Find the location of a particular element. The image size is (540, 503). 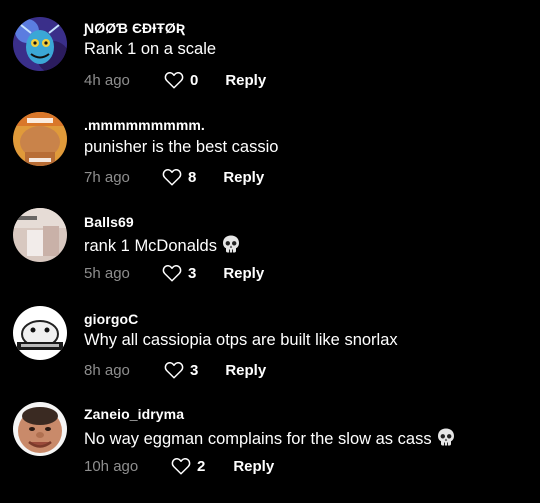

comment-time: 4h ago is located at coordinates (107, 80).